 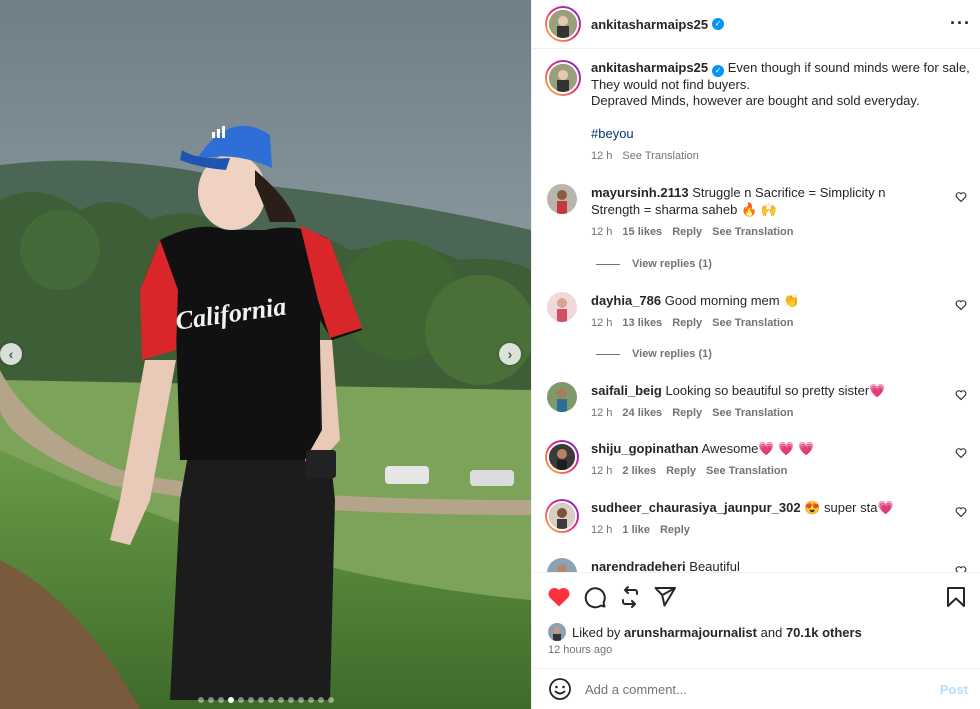 What do you see at coordinates (780, 134) in the screenshot?
I see `hashtag-link: #beyou` at bounding box center [780, 134].